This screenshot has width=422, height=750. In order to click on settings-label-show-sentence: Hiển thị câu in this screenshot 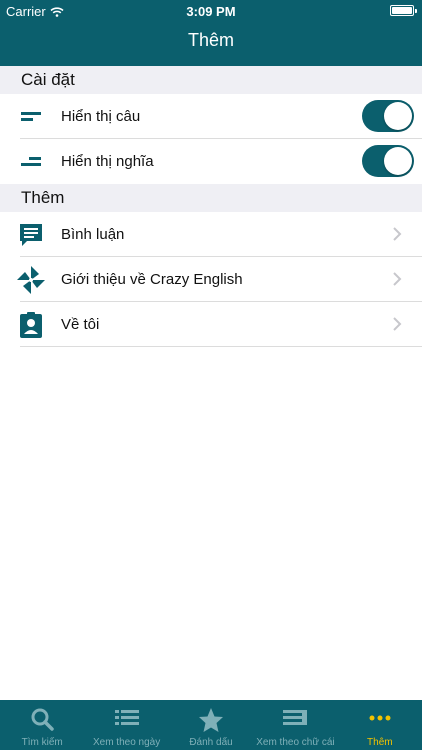, I will do `click(101, 116)`.